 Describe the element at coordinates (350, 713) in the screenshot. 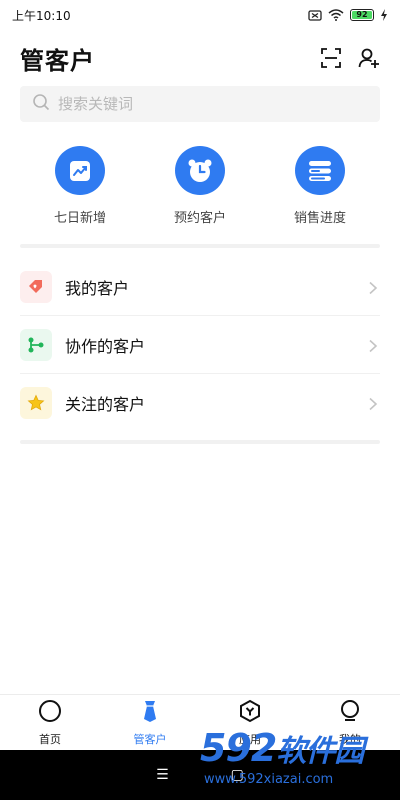

I see `profile-icon` at that location.